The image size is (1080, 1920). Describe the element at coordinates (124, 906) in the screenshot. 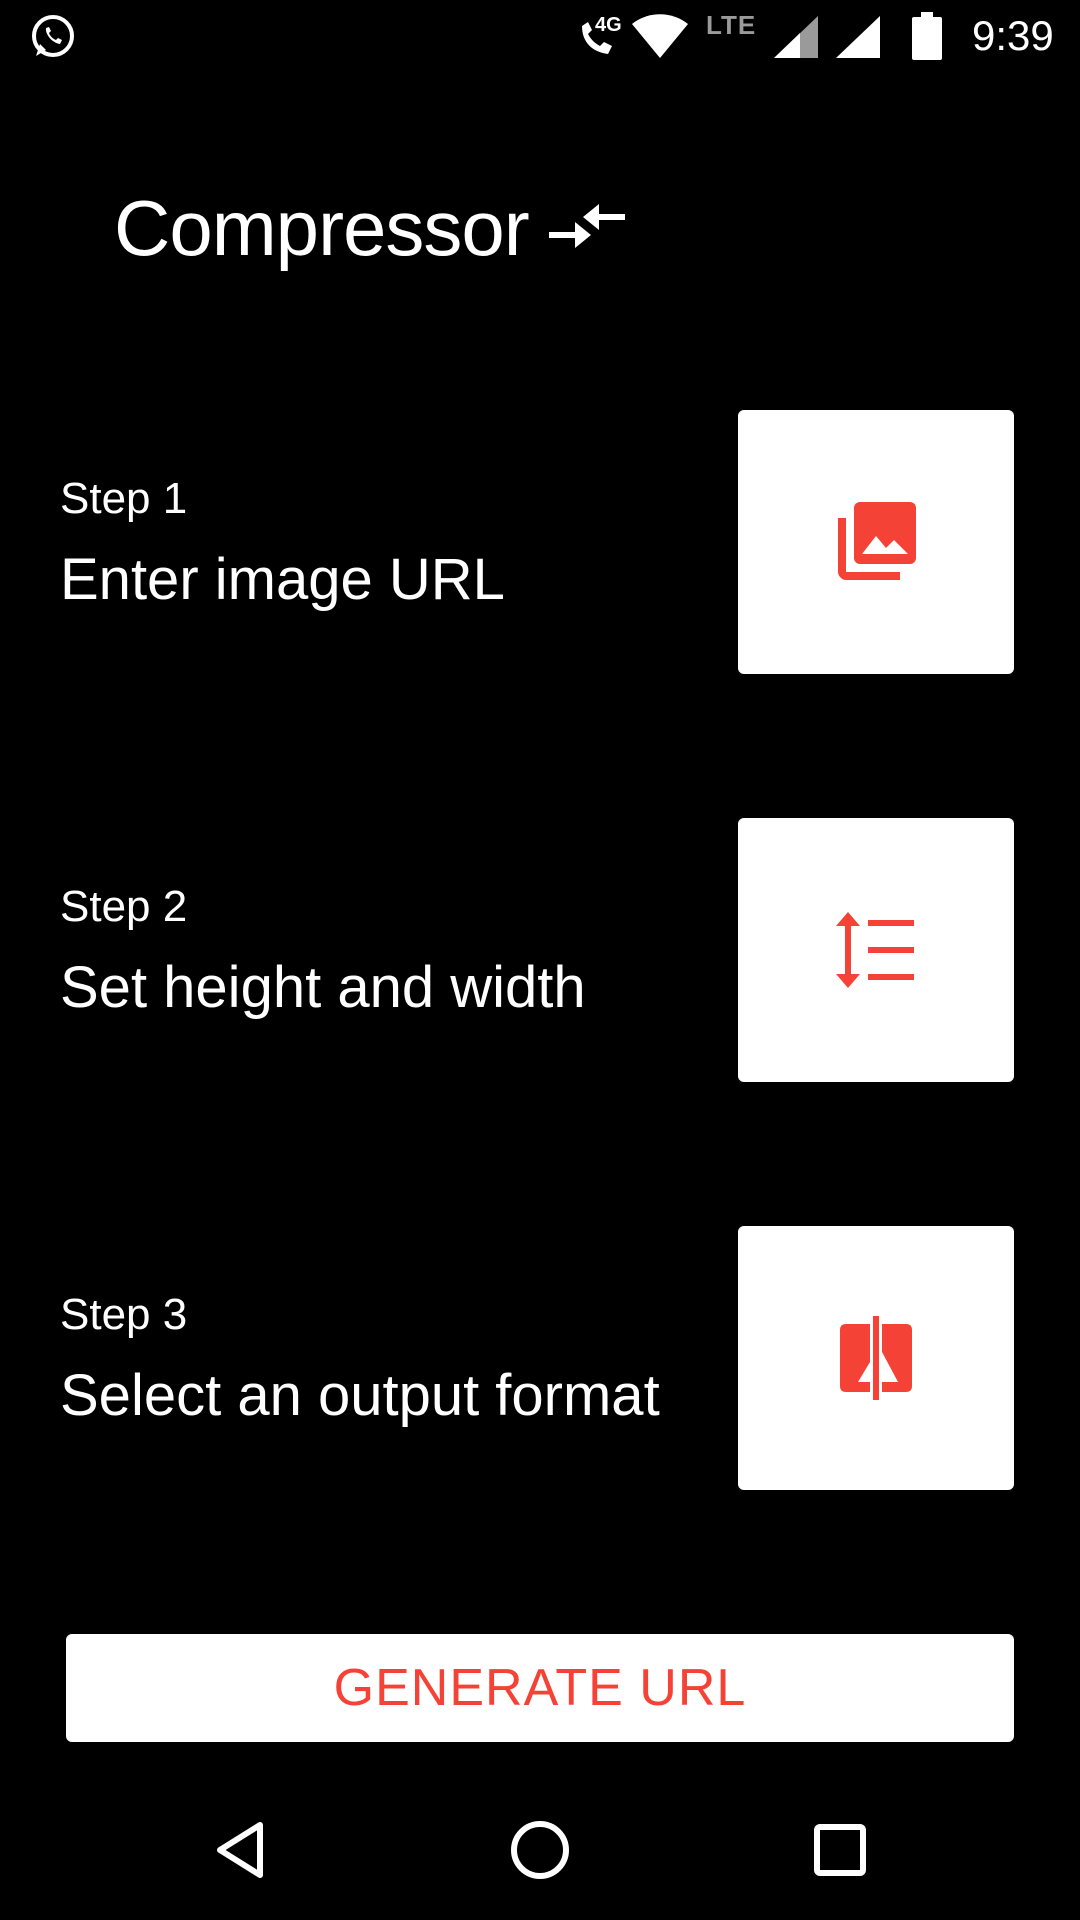

I see `step-number: Step 2` at that location.